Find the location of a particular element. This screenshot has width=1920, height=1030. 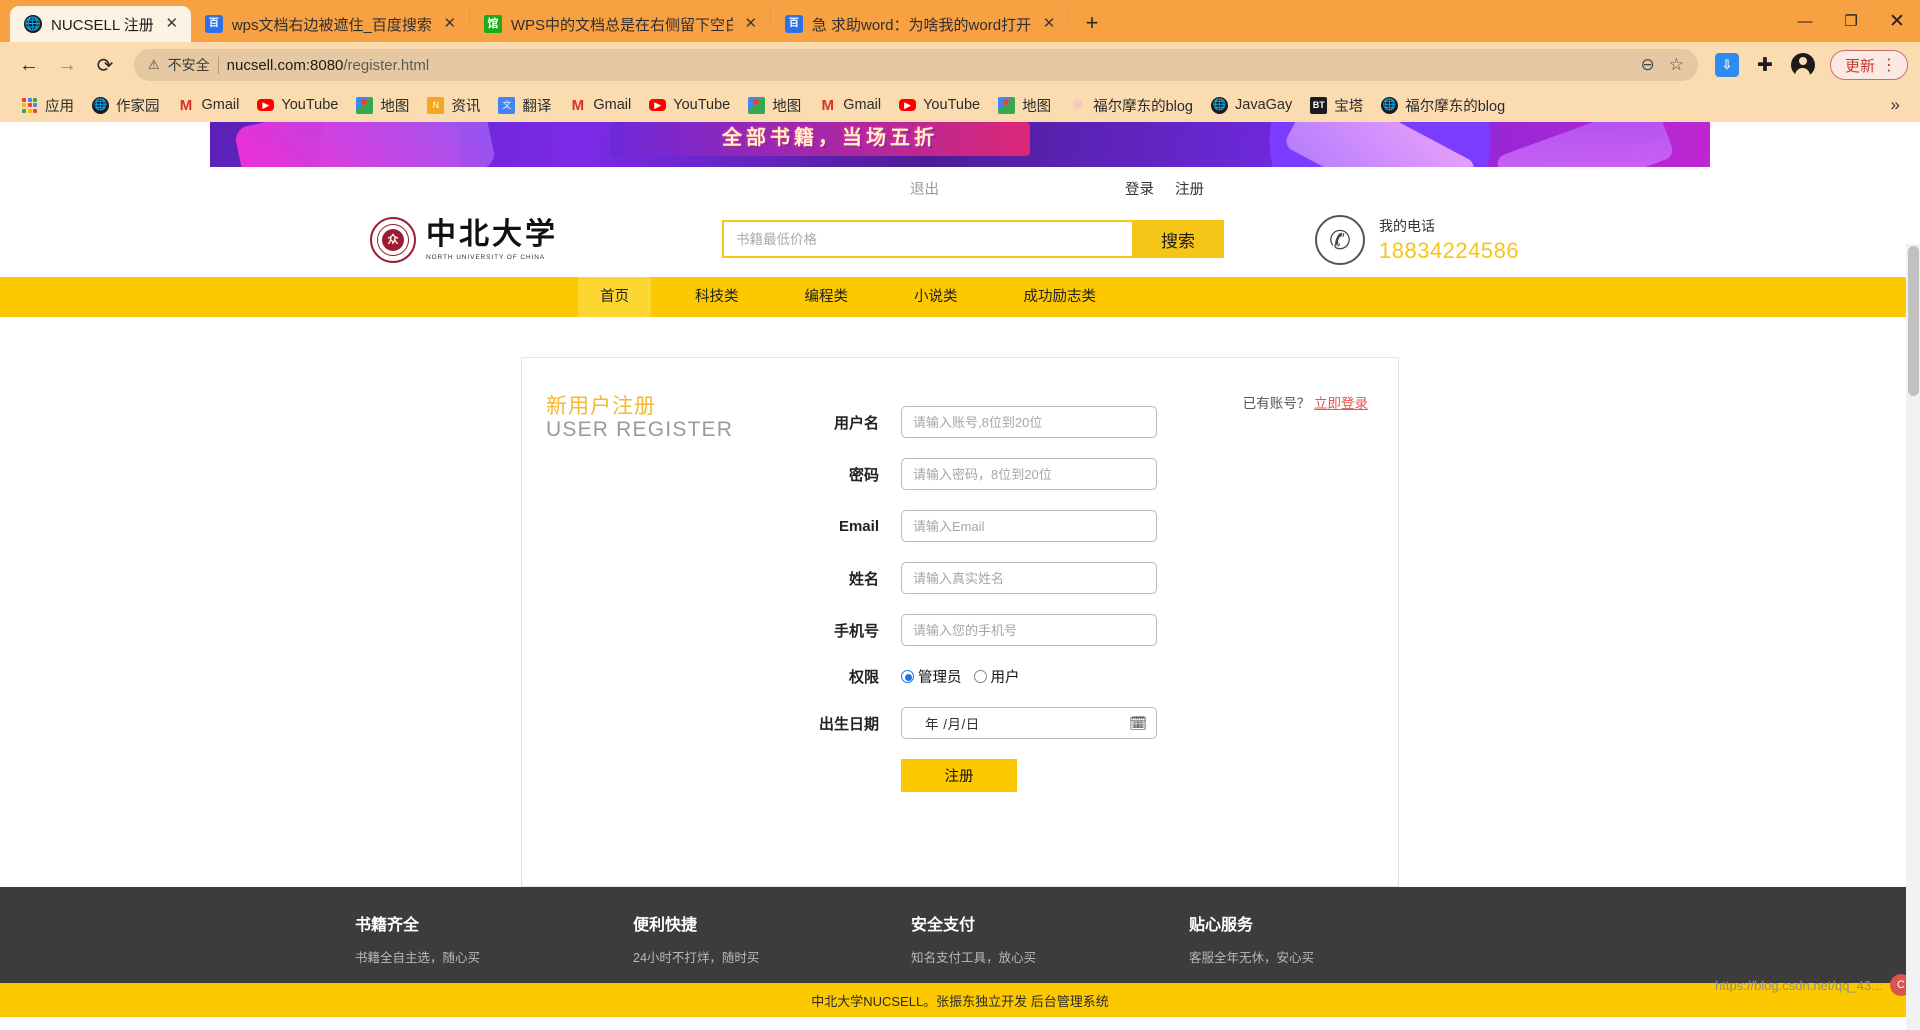

radio-admin-icon is located at coordinates (907, 676).